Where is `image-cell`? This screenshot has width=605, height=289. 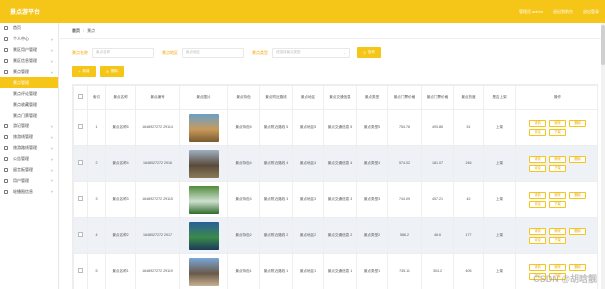 image-cell is located at coordinates (203, 163).